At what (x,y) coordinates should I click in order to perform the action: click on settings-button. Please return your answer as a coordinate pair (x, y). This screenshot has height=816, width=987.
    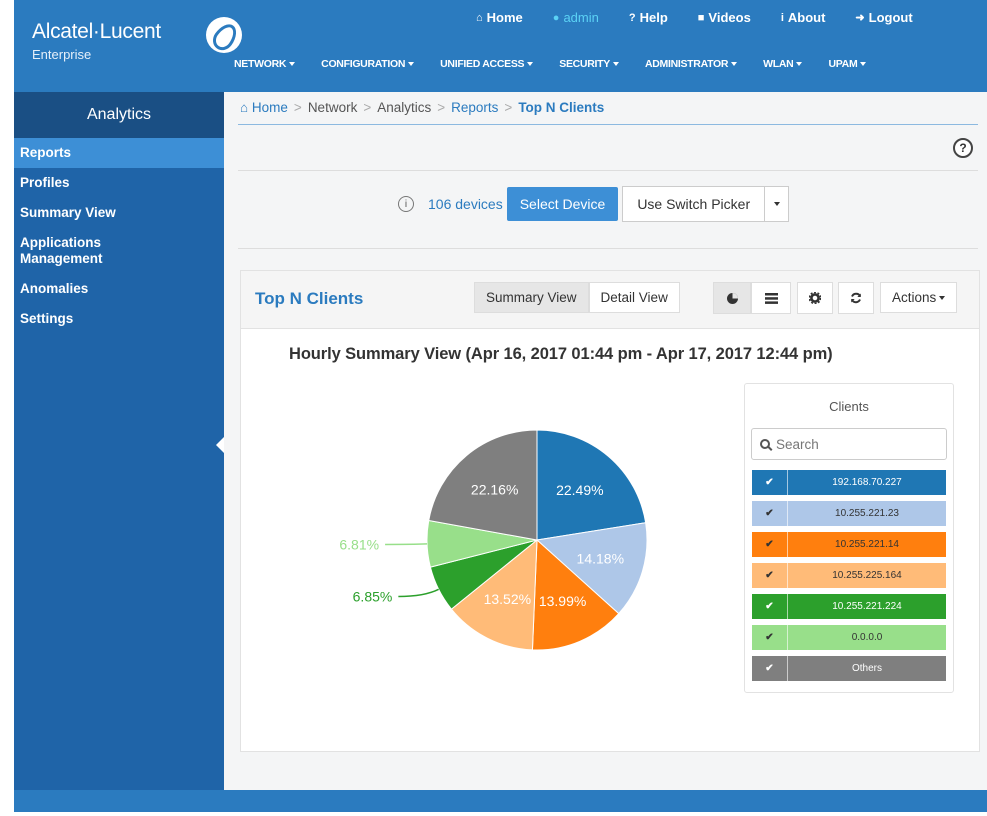
    Looking at the image, I should click on (815, 298).